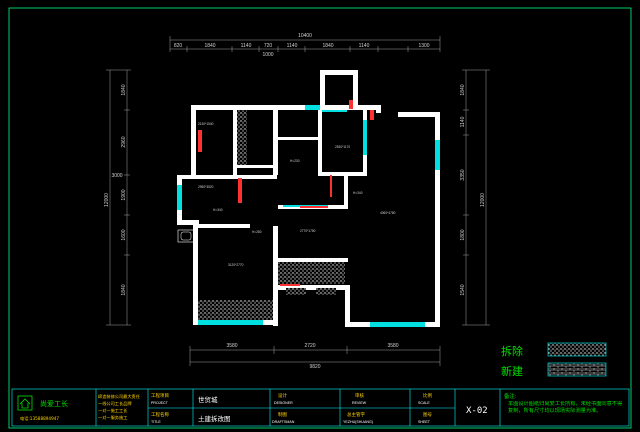 This screenshot has width=640, height=432. What do you see at coordinates (115, 403) in the screenshot?
I see `slogan-line: 一线公司工长品牌` at bounding box center [115, 403].